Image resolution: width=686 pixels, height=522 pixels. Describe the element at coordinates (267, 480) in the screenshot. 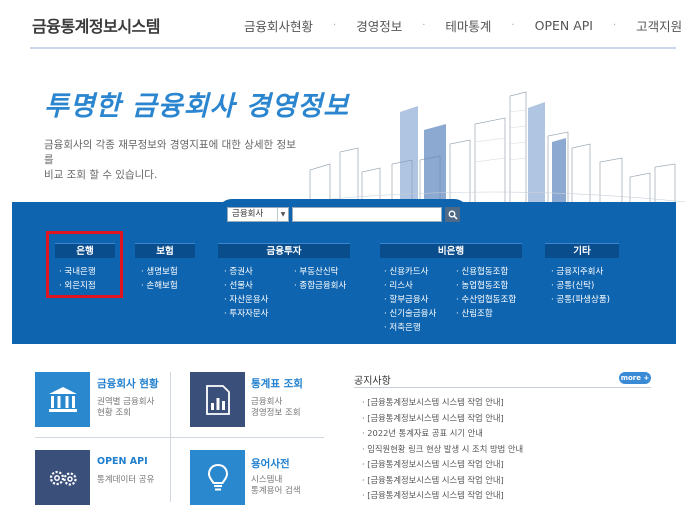

I see `box-desc-line: 시스템내` at that location.